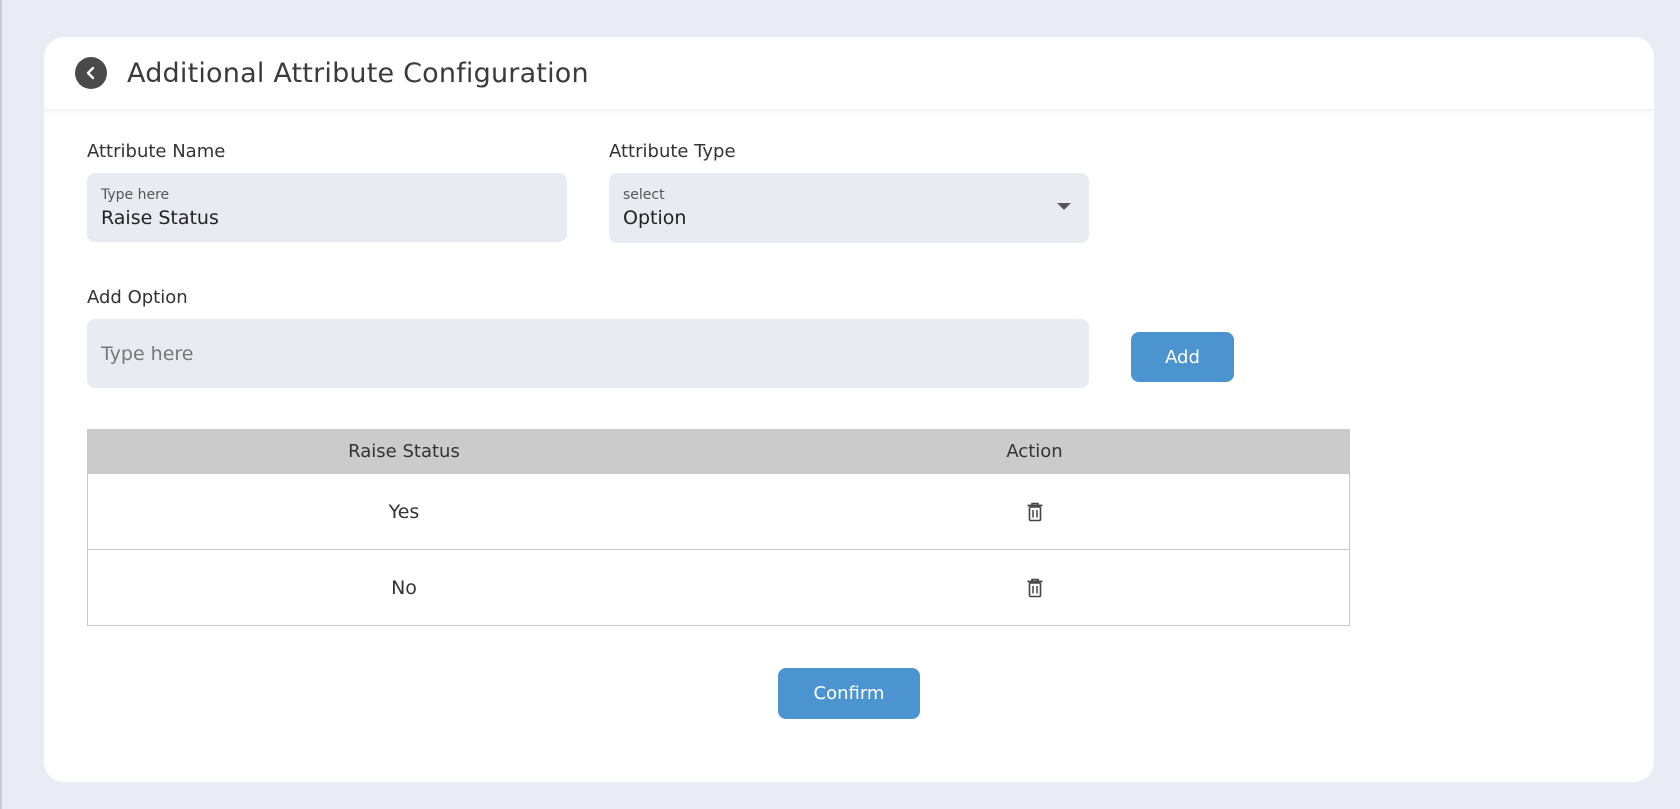 This screenshot has height=809, width=1680. What do you see at coordinates (1064, 206) in the screenshot?
I see `caret-down-icon` at bounding box center [1064, 206].